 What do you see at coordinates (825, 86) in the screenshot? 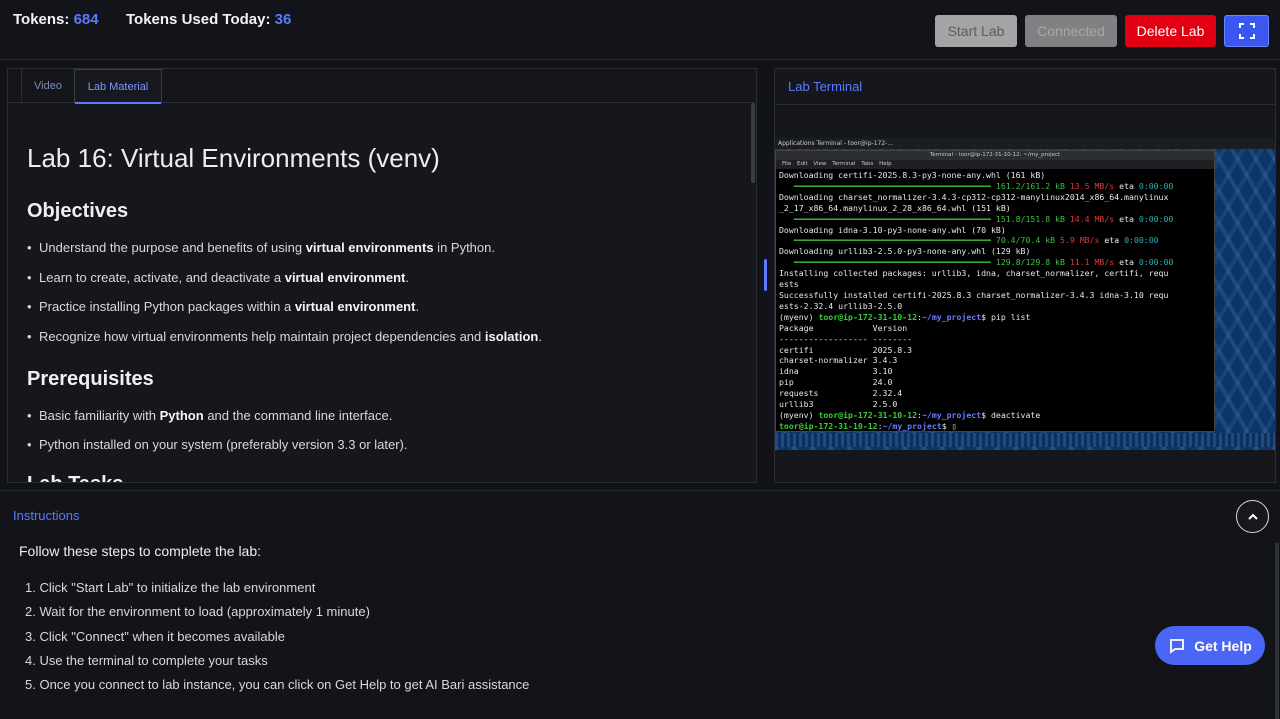
I see `terminal-panel-title: Lab Terminal` at bounding box center [825, 86].